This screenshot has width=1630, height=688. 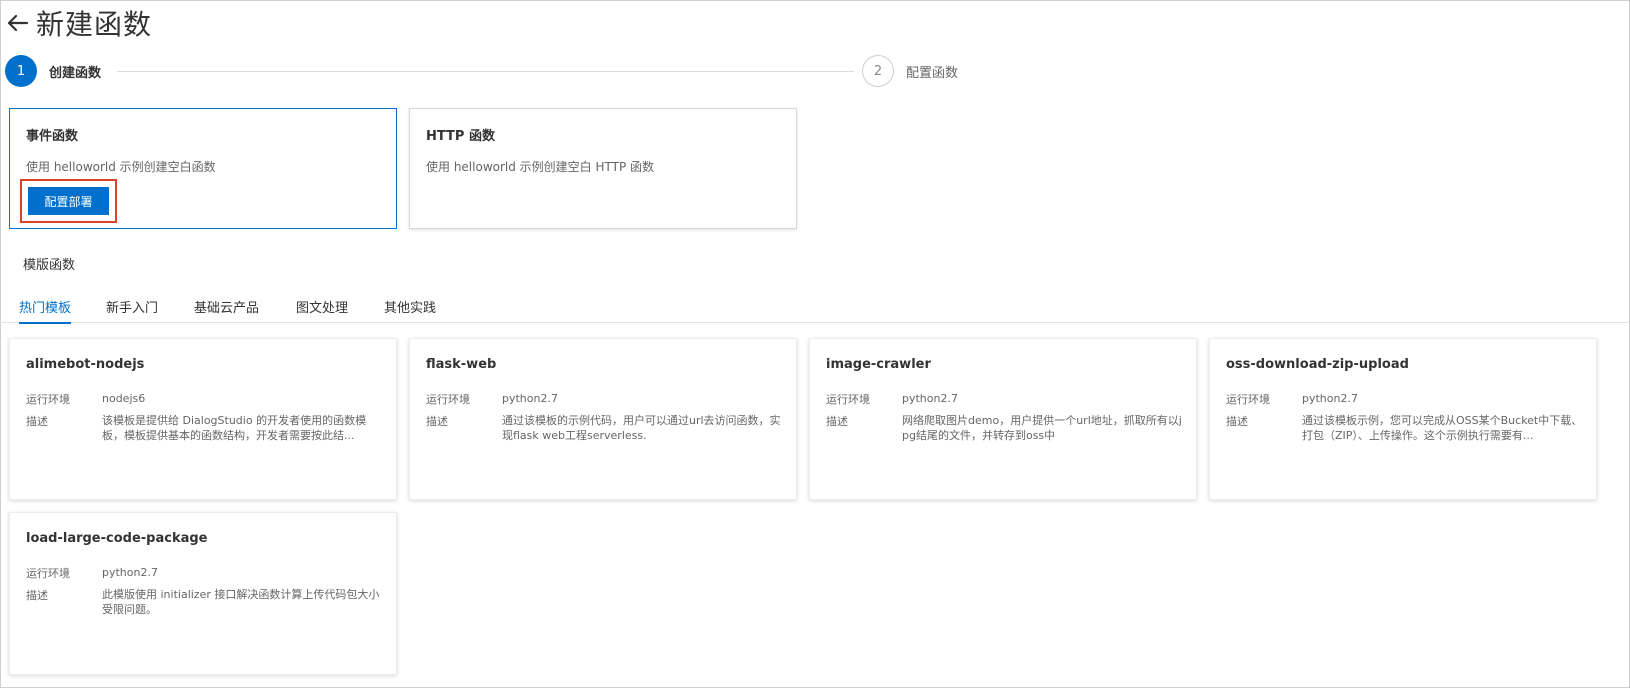 I want to click on http-function-card: HTTP 函数 使用 helloworld 示例创建空白 HTTP 函数, so click(x=603, y=168).